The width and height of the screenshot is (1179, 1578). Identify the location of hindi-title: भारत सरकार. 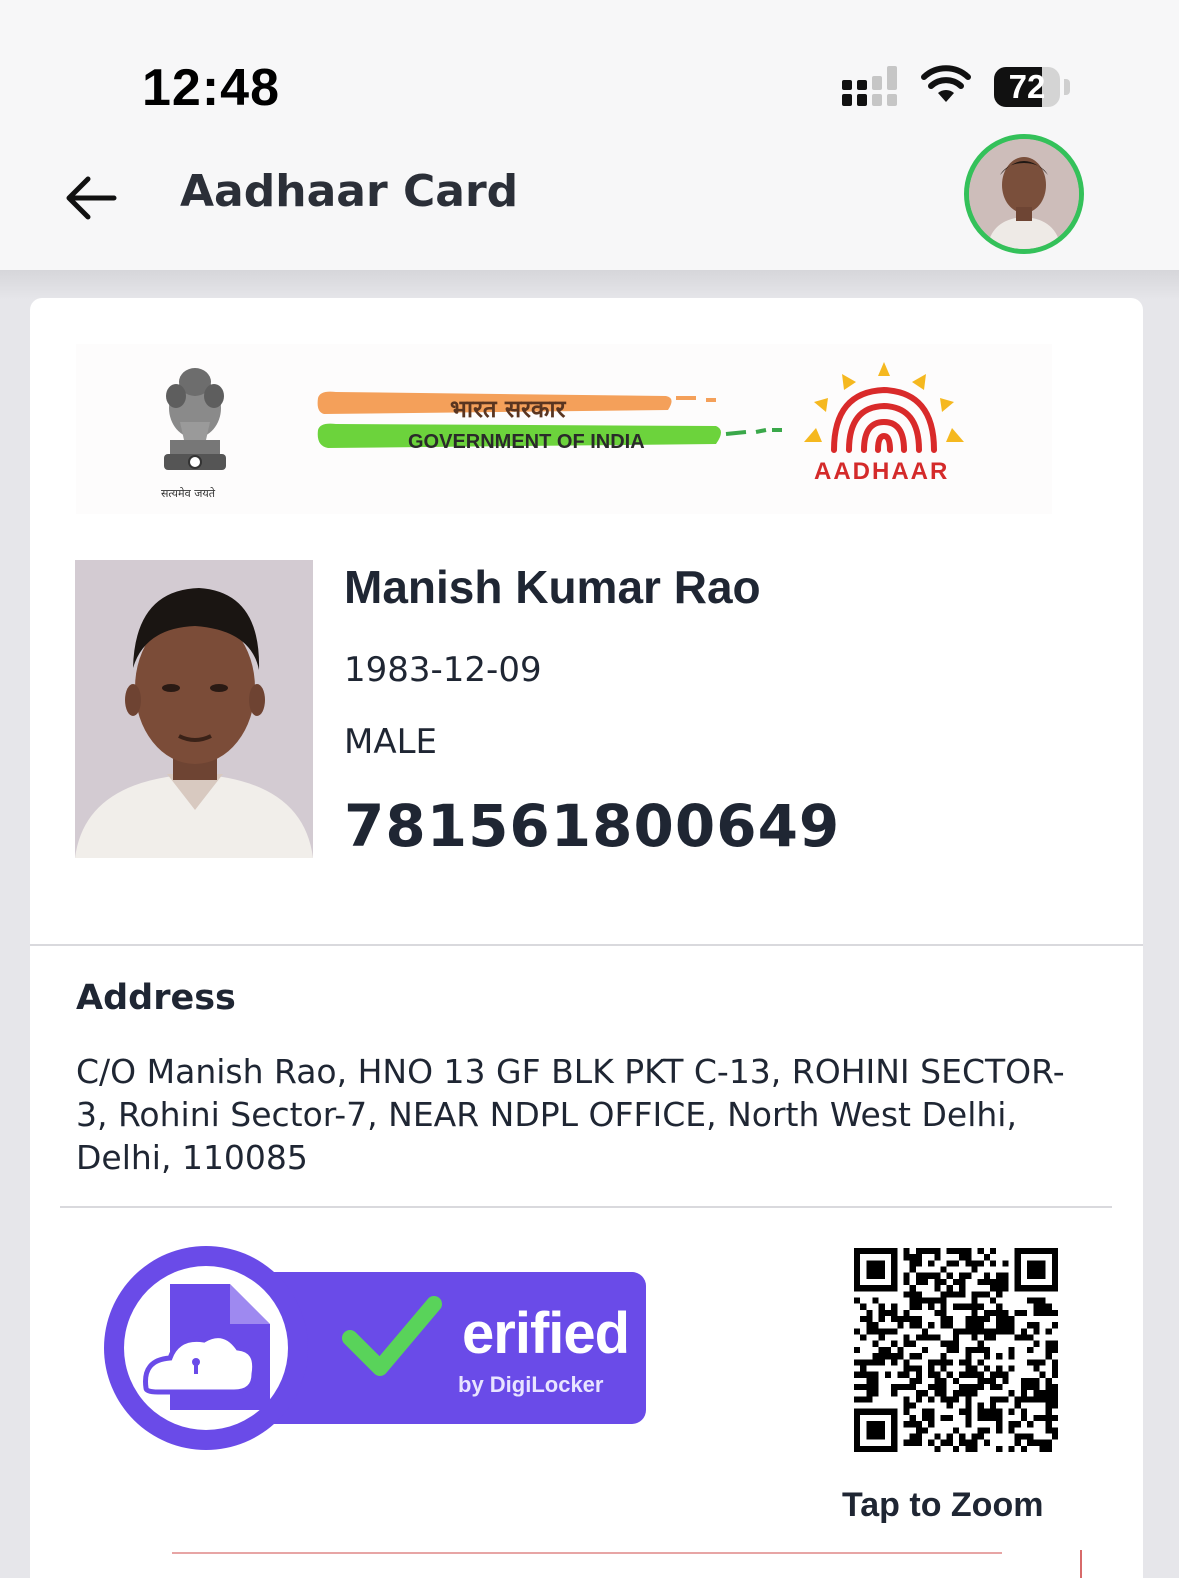
(508, 408).